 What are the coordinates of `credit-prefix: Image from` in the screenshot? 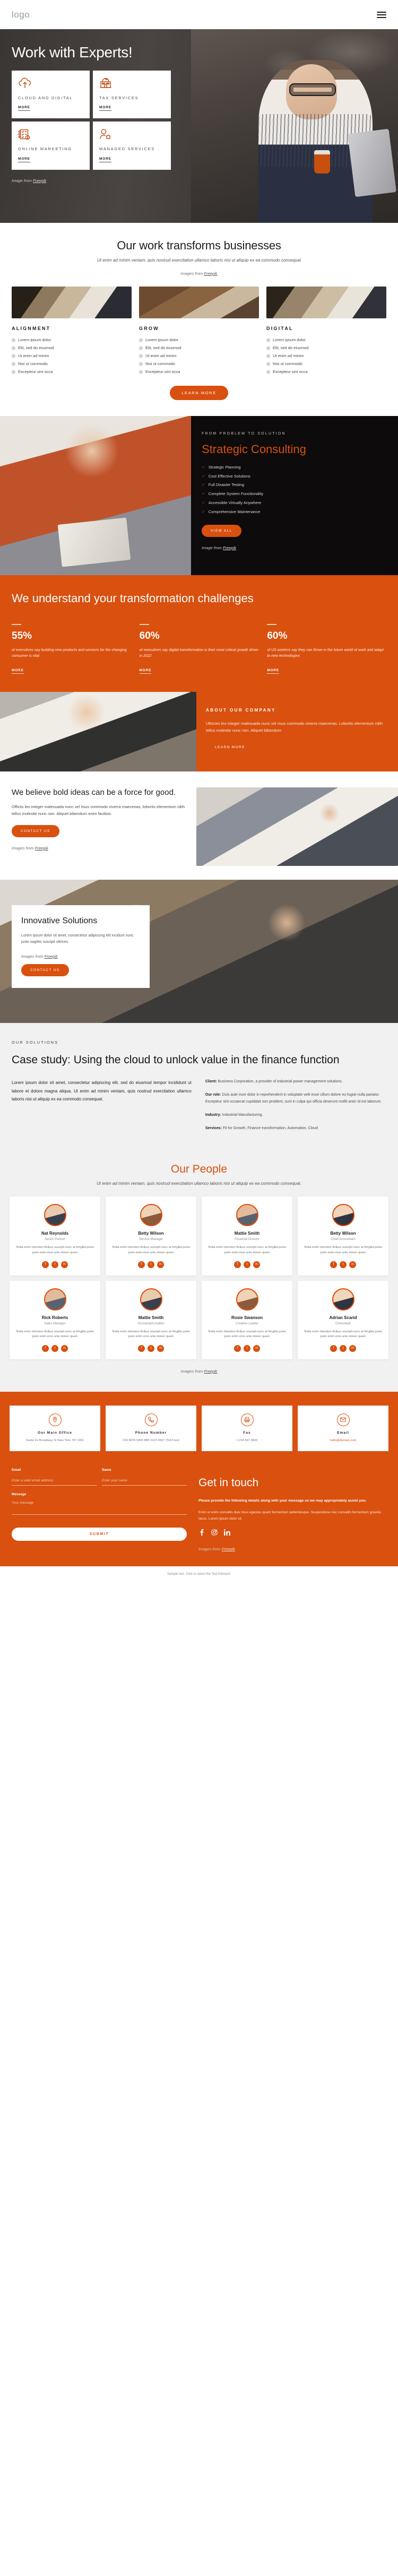 It's located at (22, 180).